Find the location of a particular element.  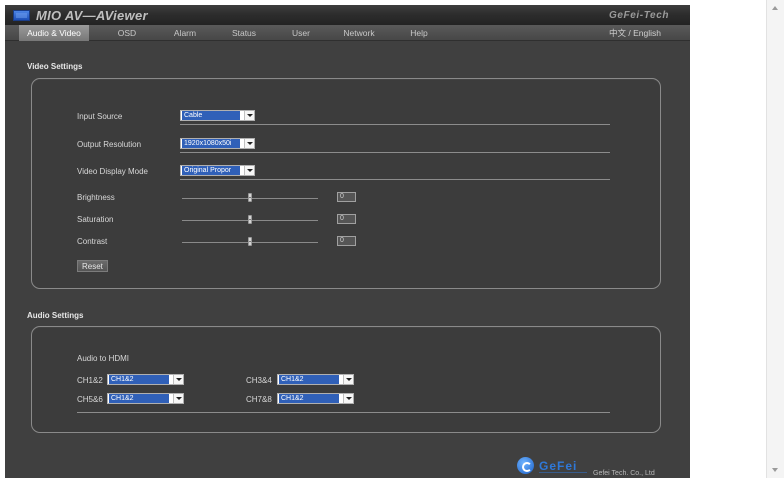

display-mode-select: Original Propor is located at coordinates (217, 170).